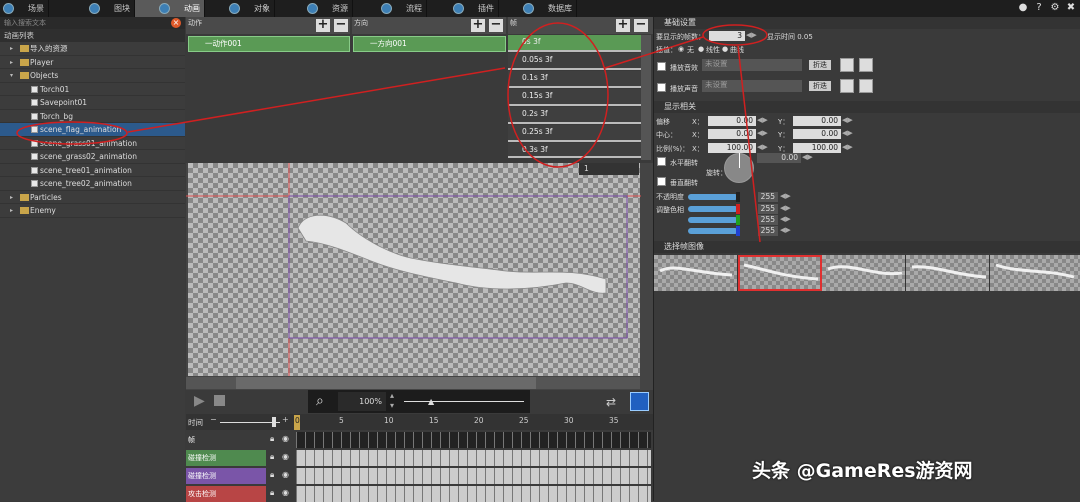 This screenshot has height=502, width=1080. I want to click on watermark: 头条 @GameRes游资网, so click(862, 471).